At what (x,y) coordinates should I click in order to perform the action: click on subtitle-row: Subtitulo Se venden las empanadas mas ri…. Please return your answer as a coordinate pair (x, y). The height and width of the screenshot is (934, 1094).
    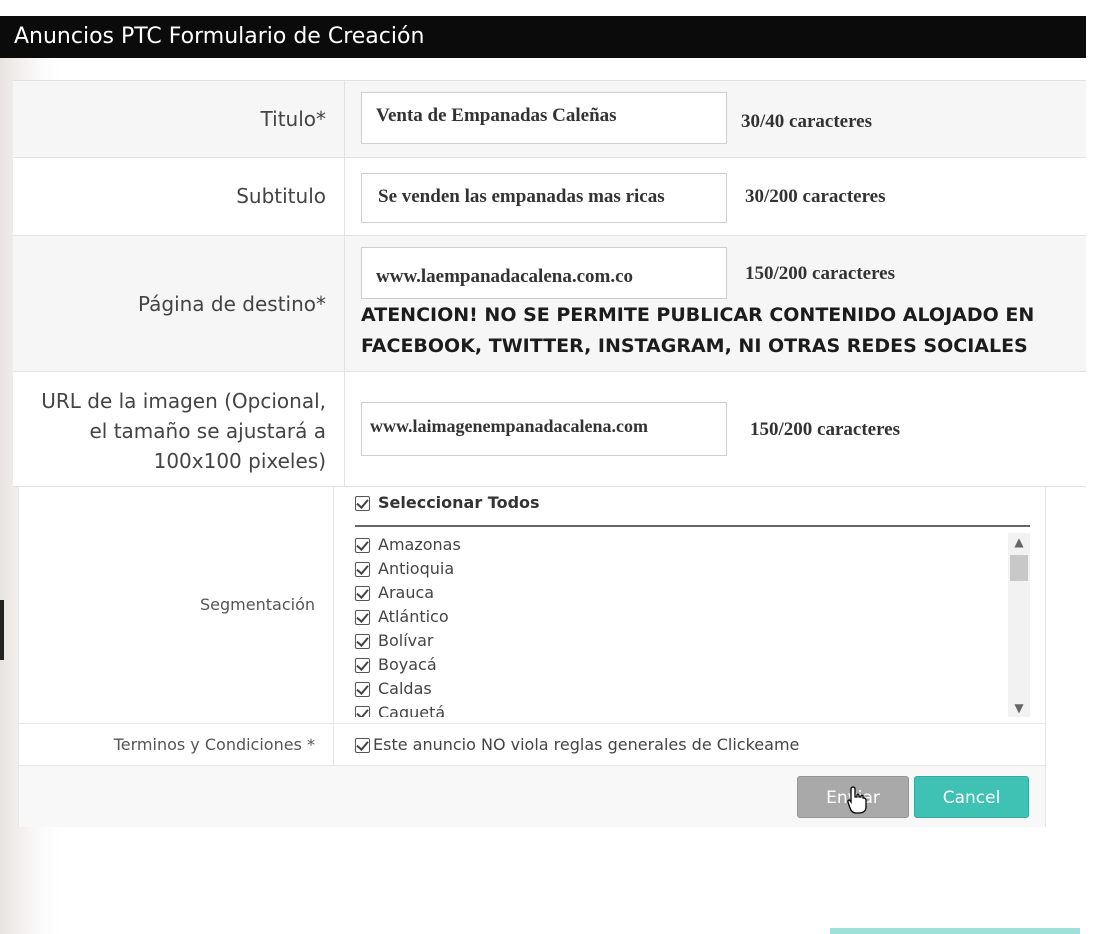
    Looking at the image, I should click on (549, 197).